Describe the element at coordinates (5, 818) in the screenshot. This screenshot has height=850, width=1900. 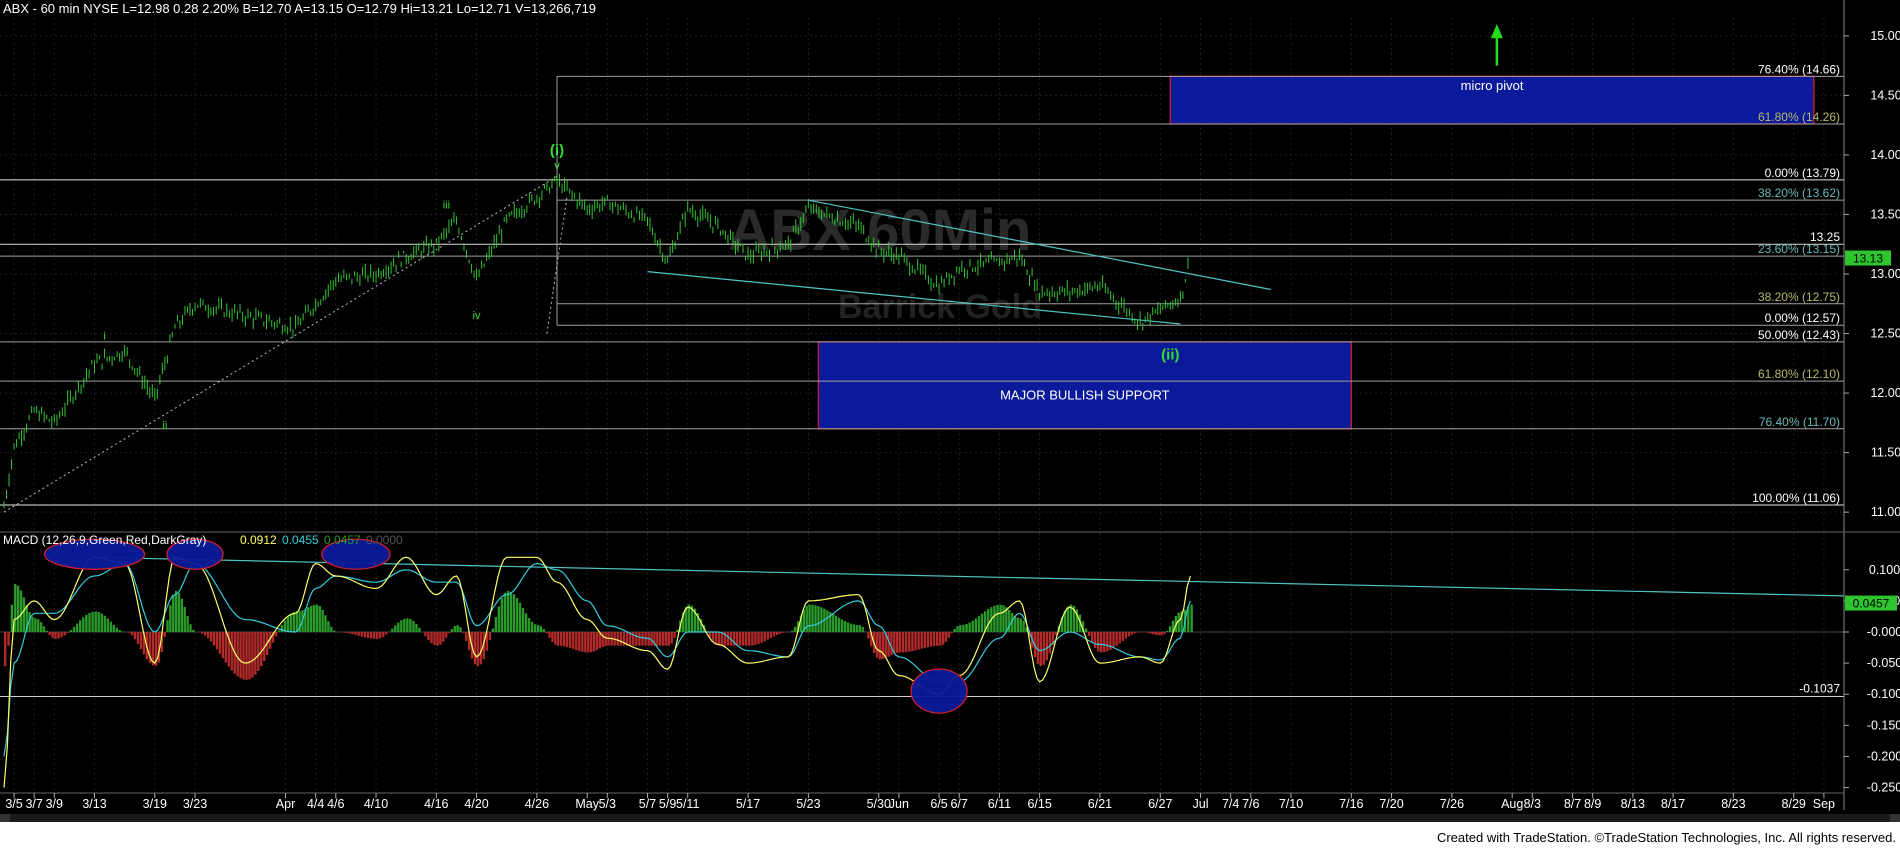
I see `scroll-left-arrow-icon` at that location.